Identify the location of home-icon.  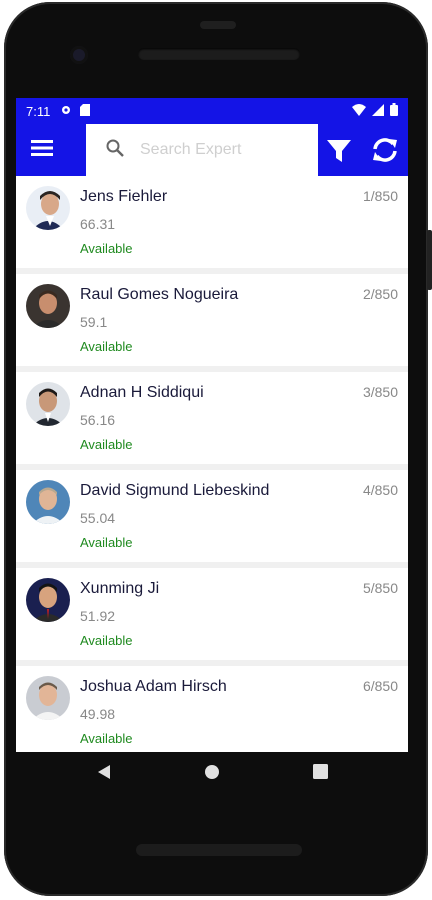
(212, 774).